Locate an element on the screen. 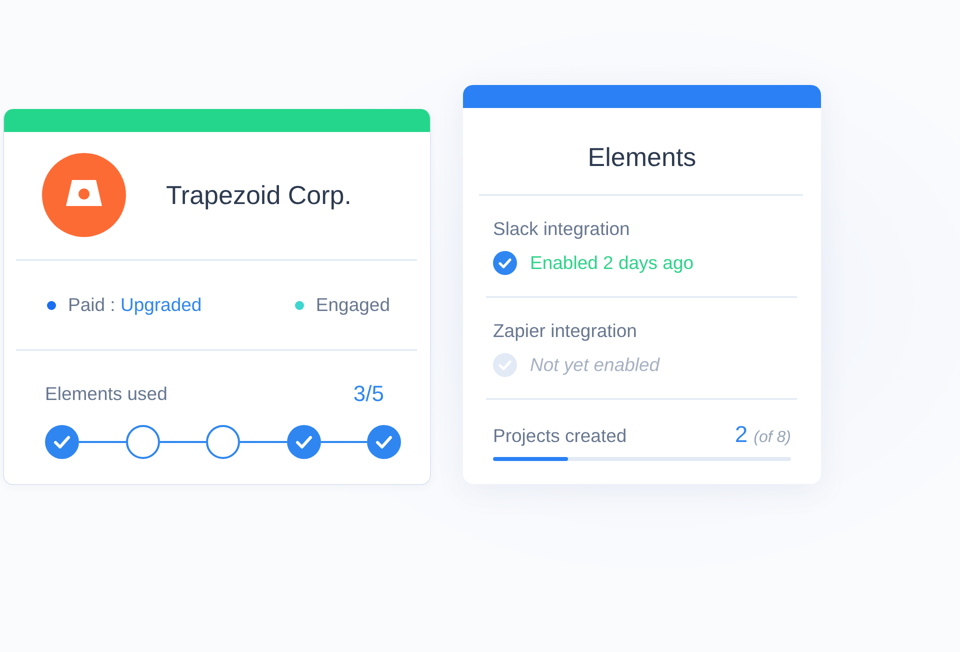 This screenshot has height=652, width=960. company-name: Trapezoid Corp. is located at coordinates (259, 195).